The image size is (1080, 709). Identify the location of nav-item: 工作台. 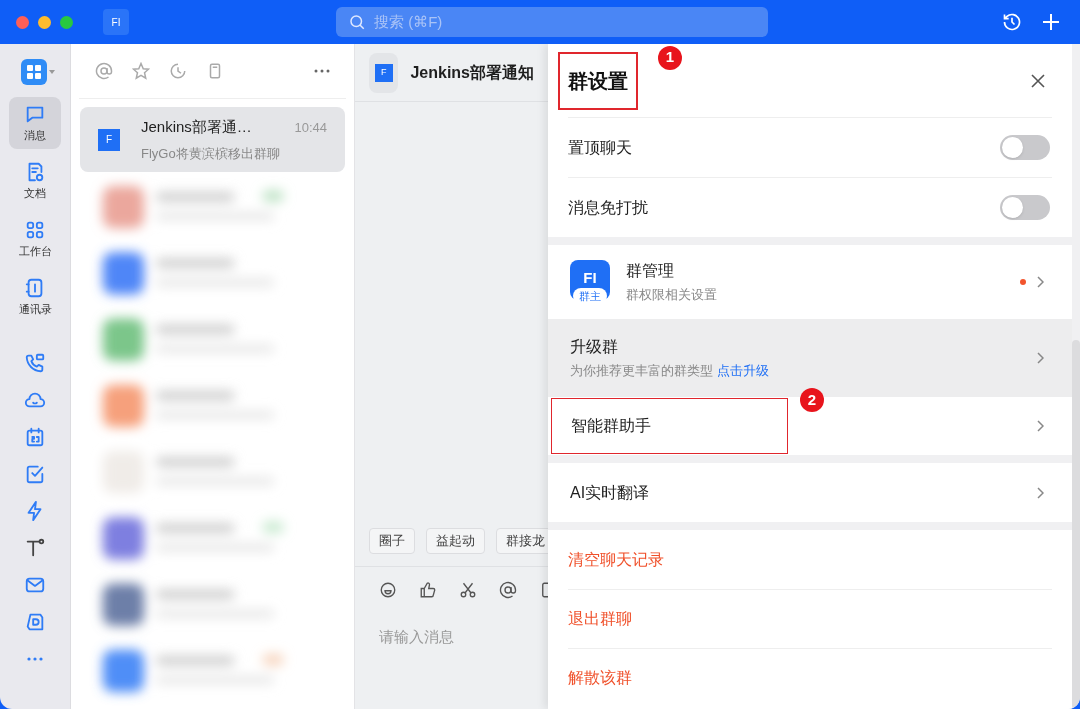
(35, 239).